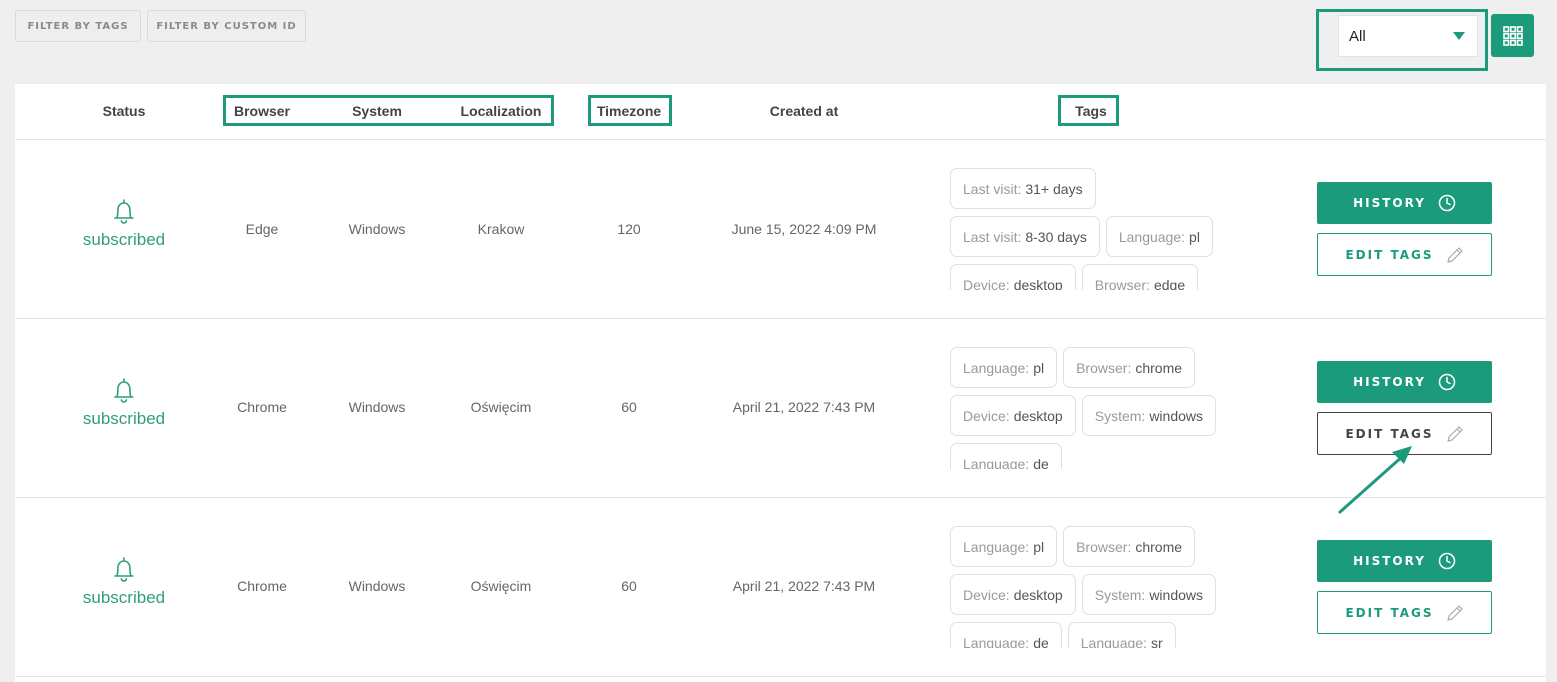 Image resolution: width=1557 pixels, height=682 pixels. What do you see at coordinates (804, 229) in the screenshot?
I see `created-at-cell: June 15, 2022 4:09 PM` at bounding box center [804, 229].